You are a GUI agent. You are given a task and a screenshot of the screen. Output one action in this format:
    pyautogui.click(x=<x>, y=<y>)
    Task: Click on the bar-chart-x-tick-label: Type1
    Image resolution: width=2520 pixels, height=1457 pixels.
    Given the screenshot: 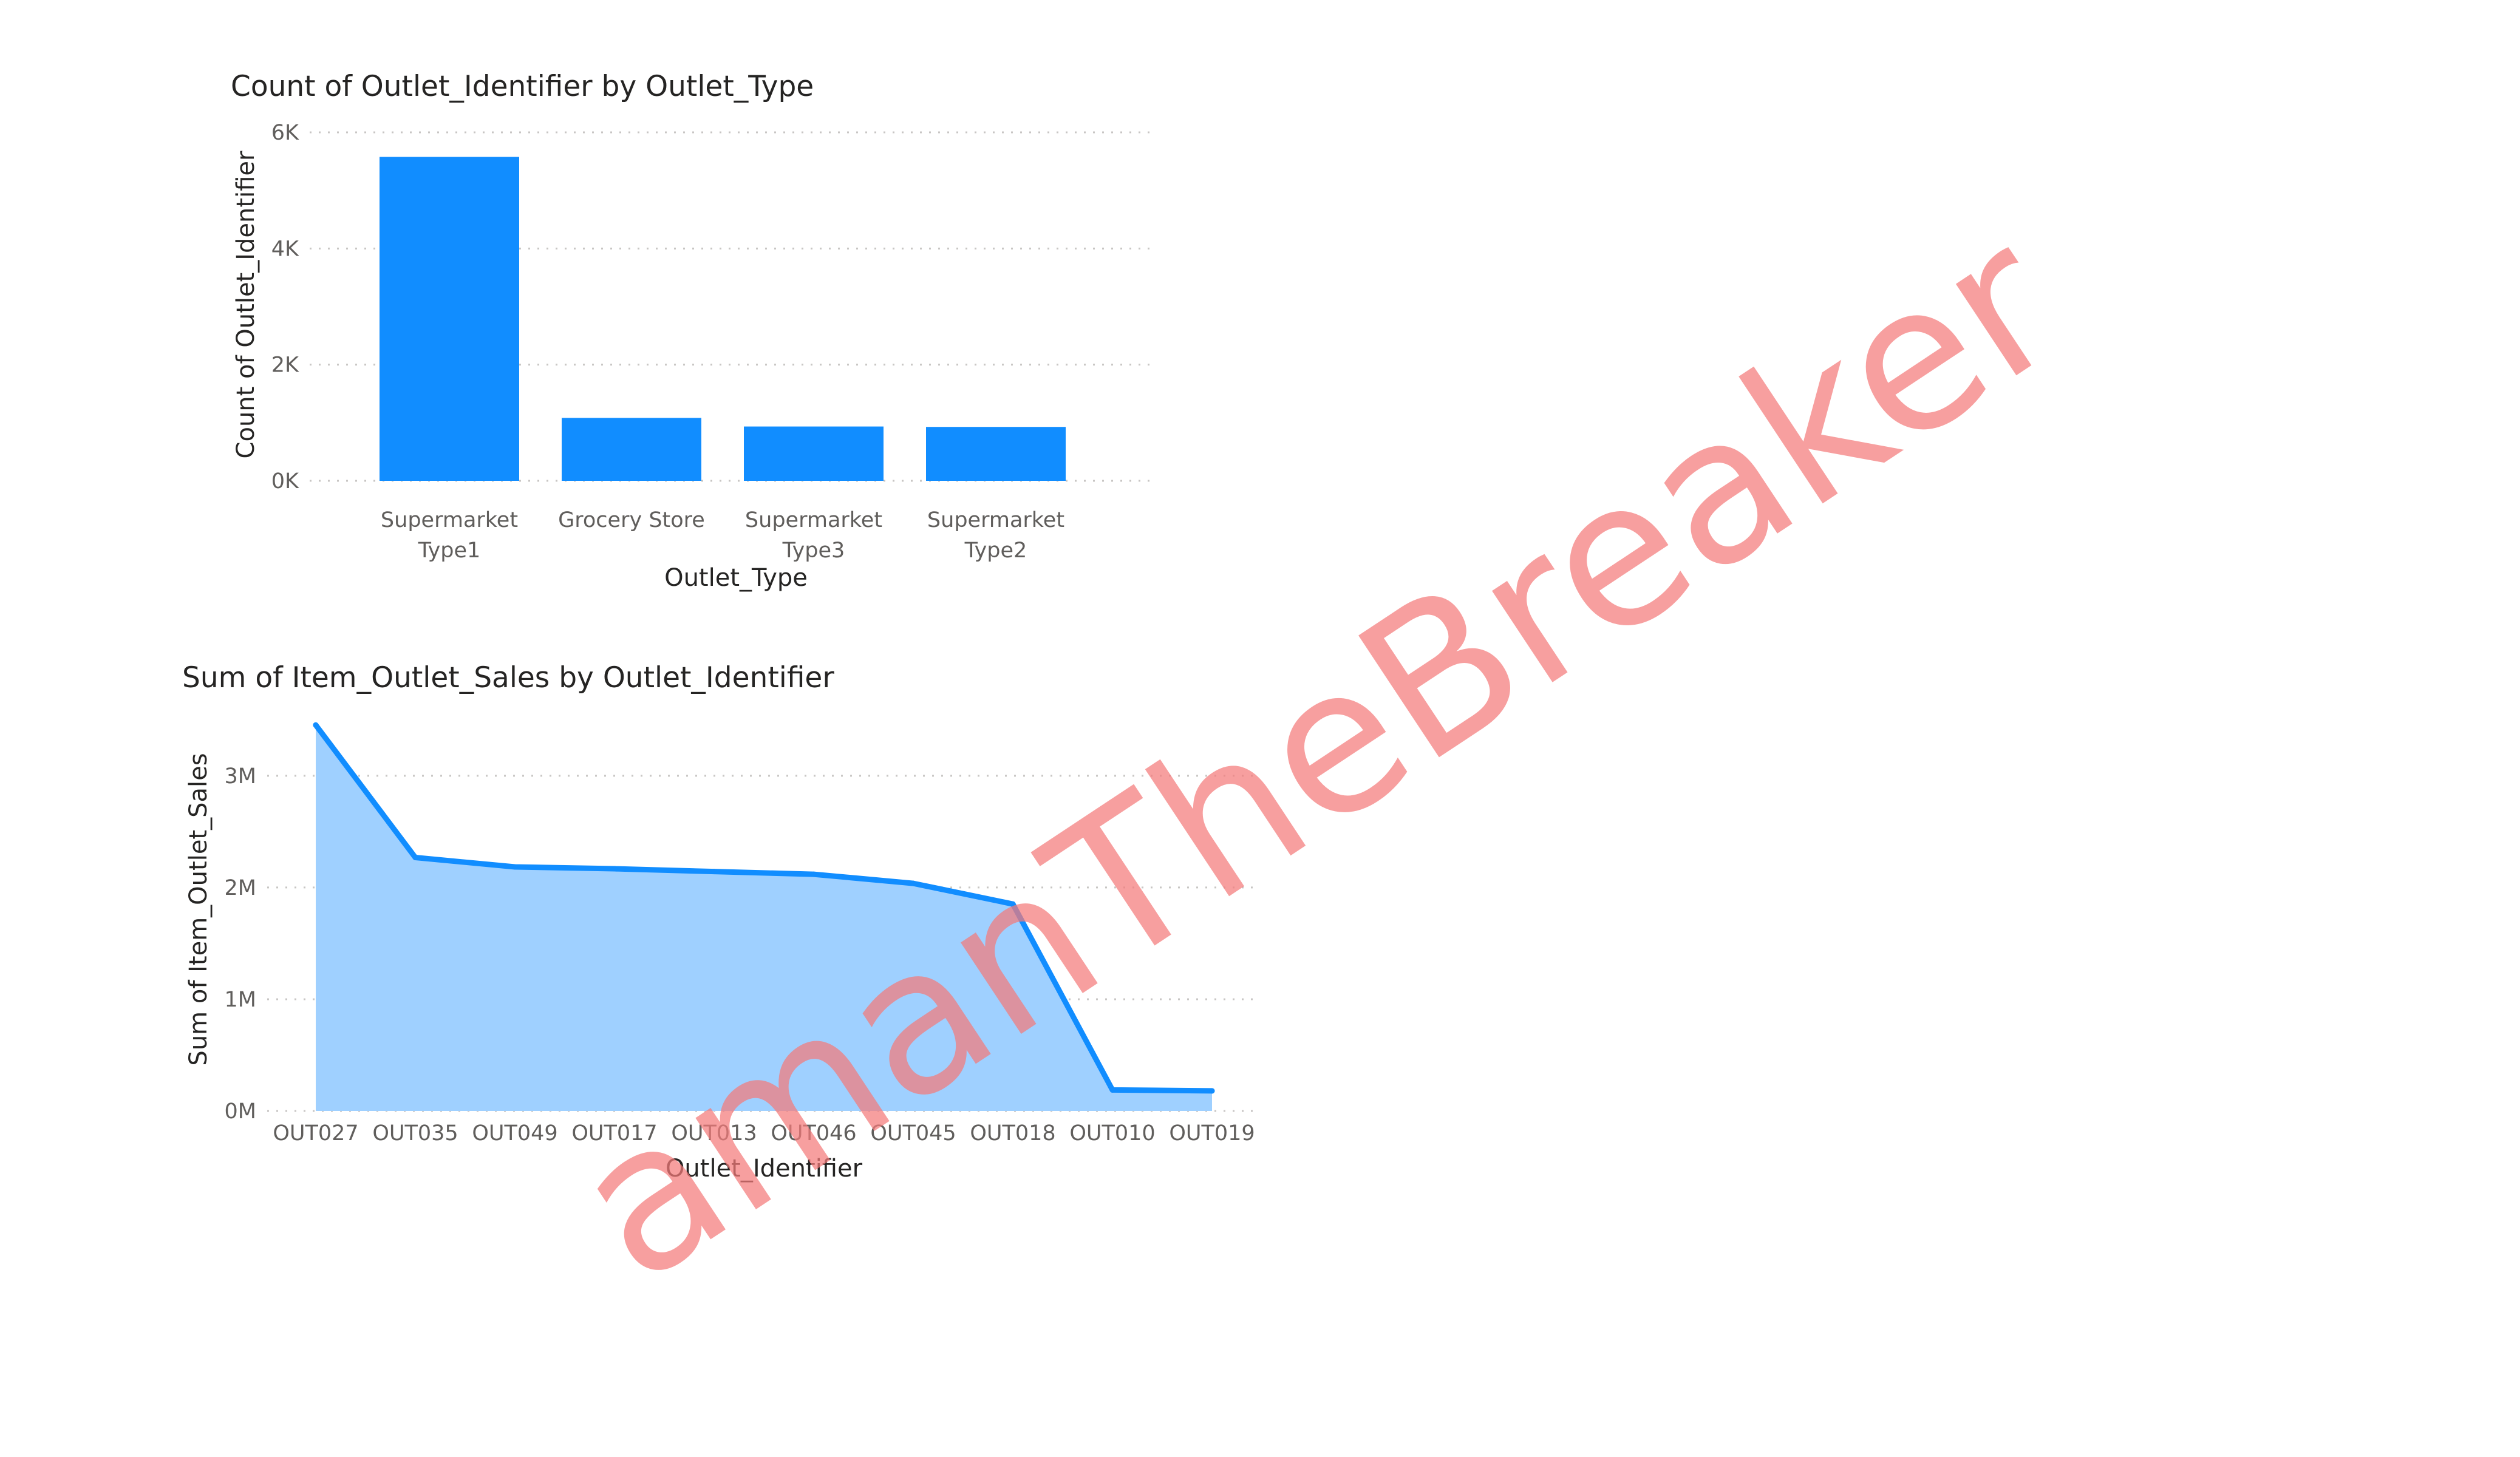 What is the action you would take?
    pyautogui.click(x=449, y=550)
    